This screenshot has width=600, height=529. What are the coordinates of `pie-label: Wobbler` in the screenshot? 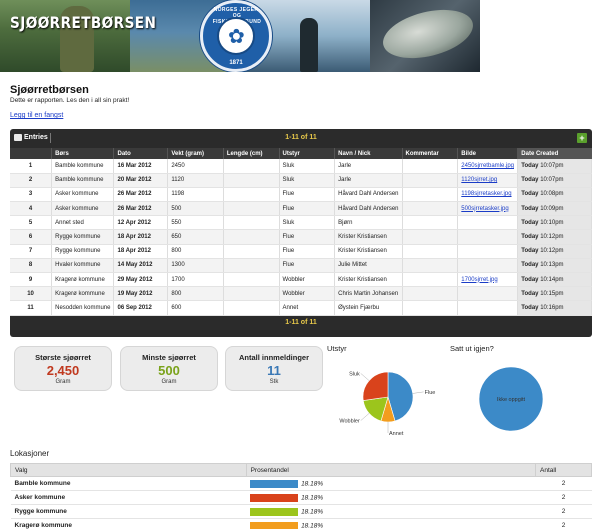 It's located at (349, 422).